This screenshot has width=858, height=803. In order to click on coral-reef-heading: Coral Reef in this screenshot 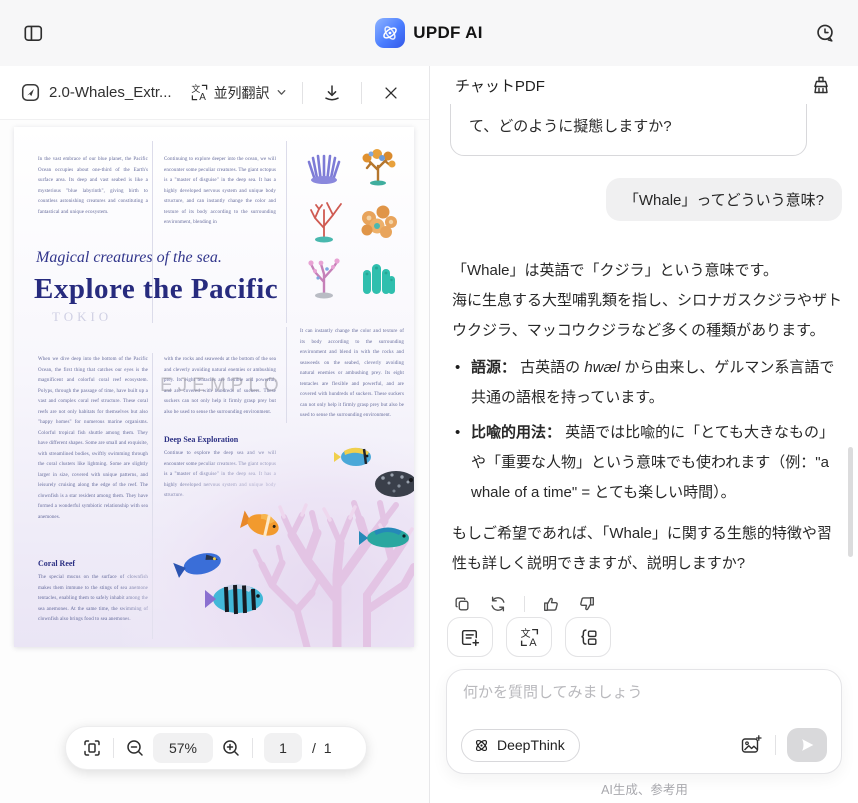, I will do `click(57, 563)`.